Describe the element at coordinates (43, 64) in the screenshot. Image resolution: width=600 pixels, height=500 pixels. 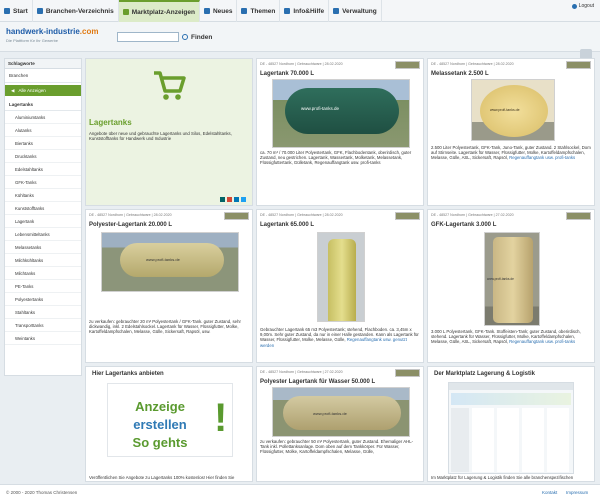
I see `sidebar-heading: Schlagworte` at that location.